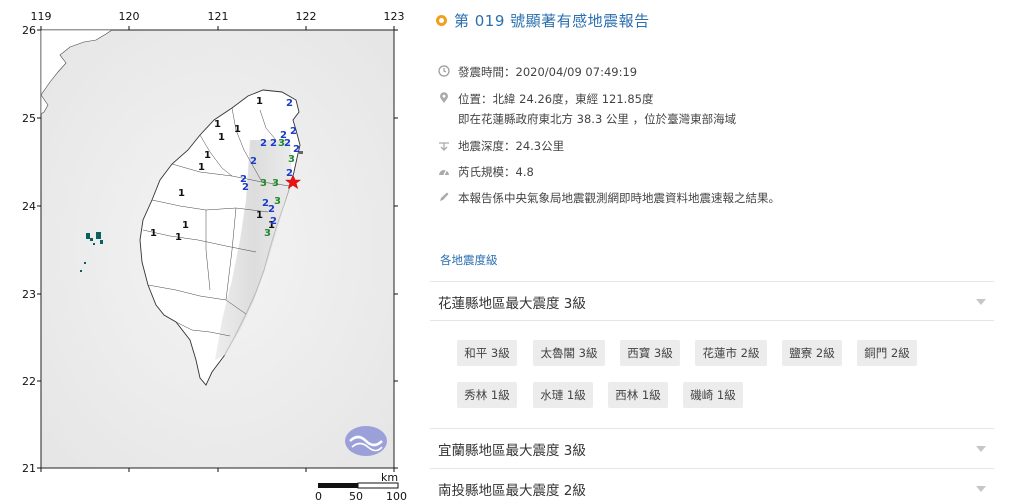 The width and height of the screenshot is (1024, 504). Describe the element at coordinates (441, 20) in the screenshot. I see `bullet-icon` at that location.